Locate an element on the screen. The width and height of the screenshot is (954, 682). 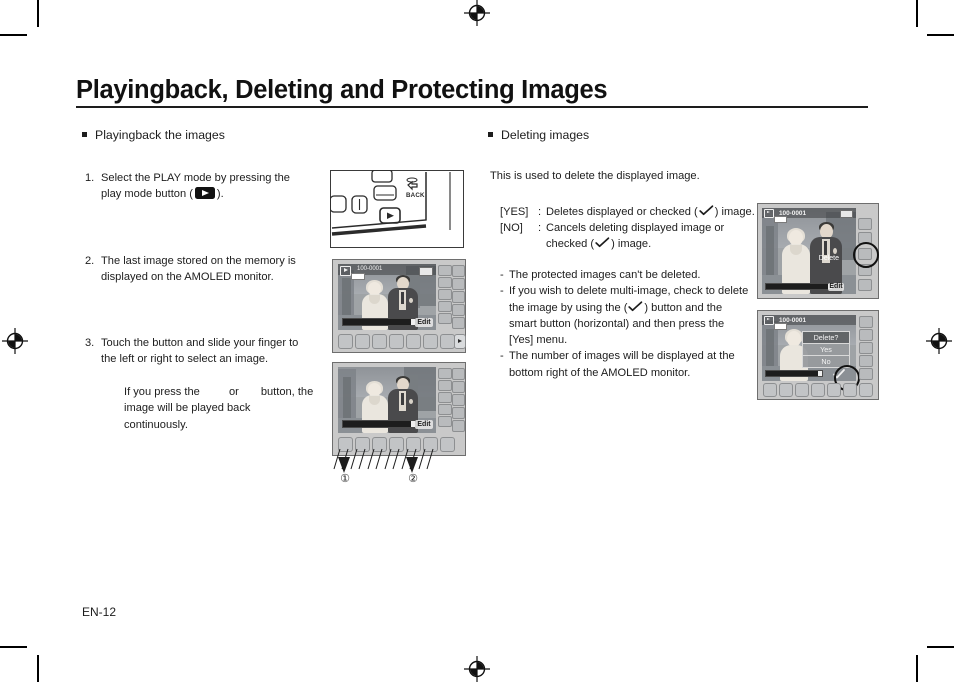
note-item-2-icon-before: the image by using the ( is located at coordinates (568, 307).